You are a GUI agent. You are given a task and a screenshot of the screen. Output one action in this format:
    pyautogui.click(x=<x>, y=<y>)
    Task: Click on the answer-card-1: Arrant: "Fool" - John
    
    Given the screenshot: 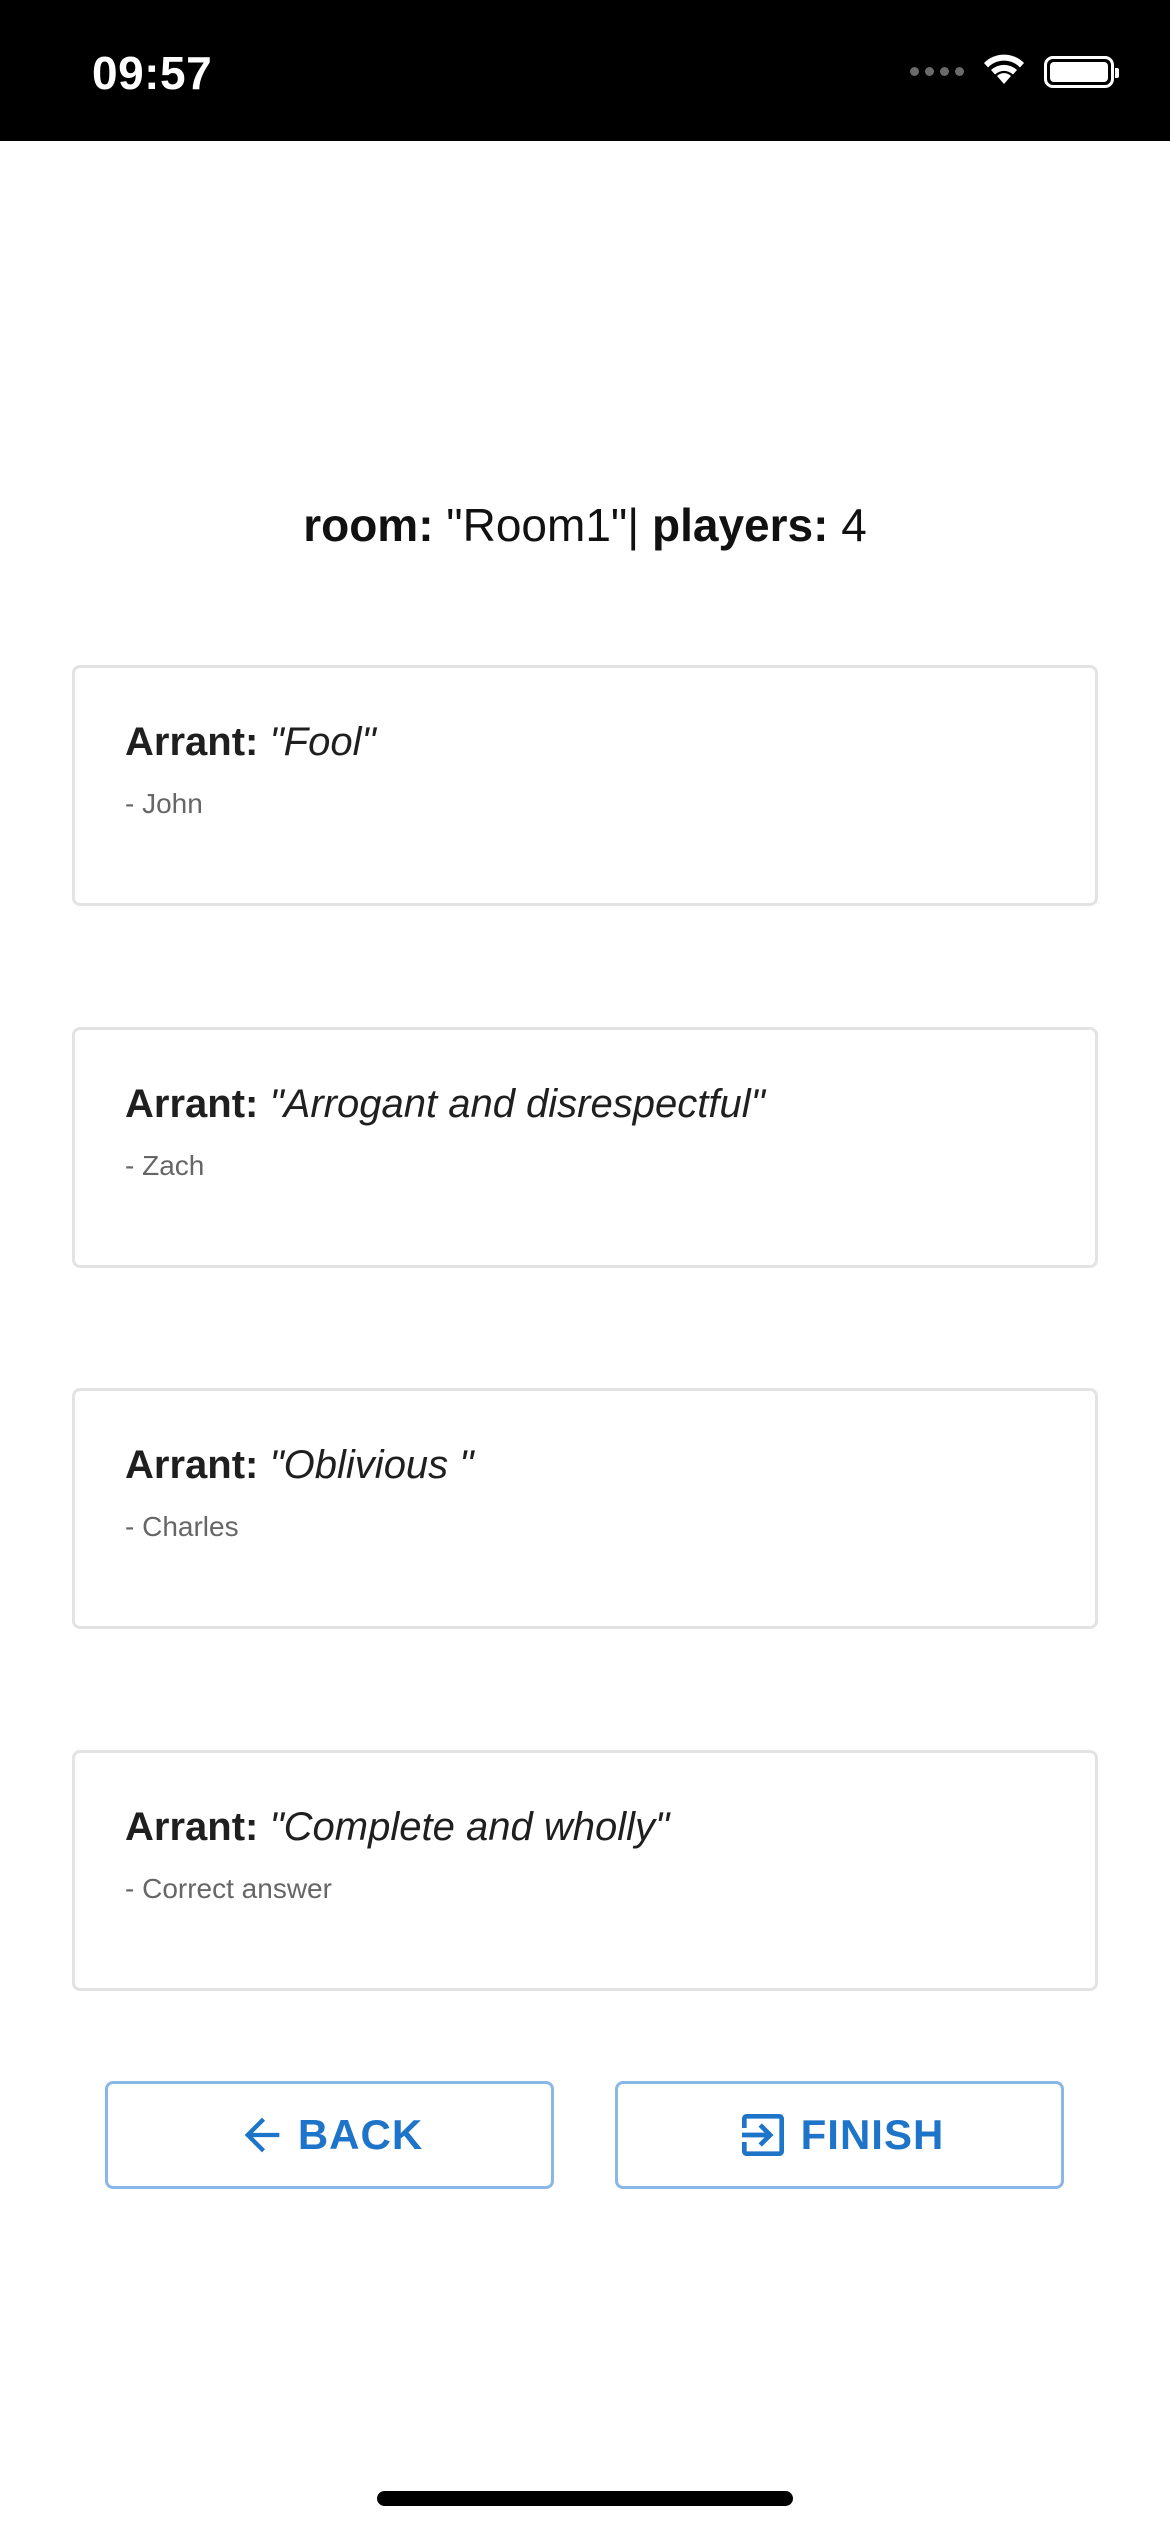 What is the action you would take?
    pyautogui.click(x=585, y=785)
    